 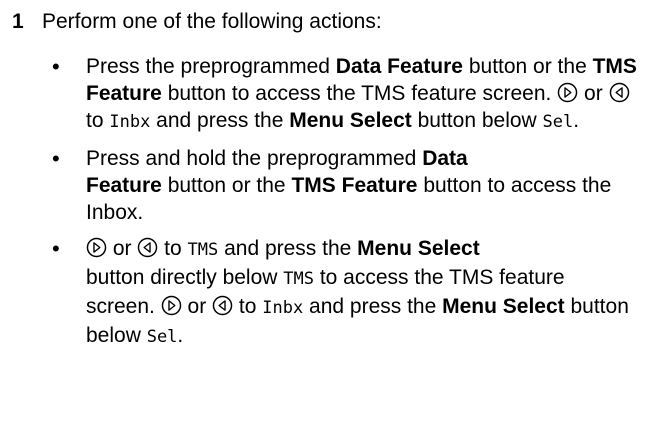 What do you see at coordinates (18, 21) in the screenshot?
I see `step-number: 1` at bounding box center [18, 21].